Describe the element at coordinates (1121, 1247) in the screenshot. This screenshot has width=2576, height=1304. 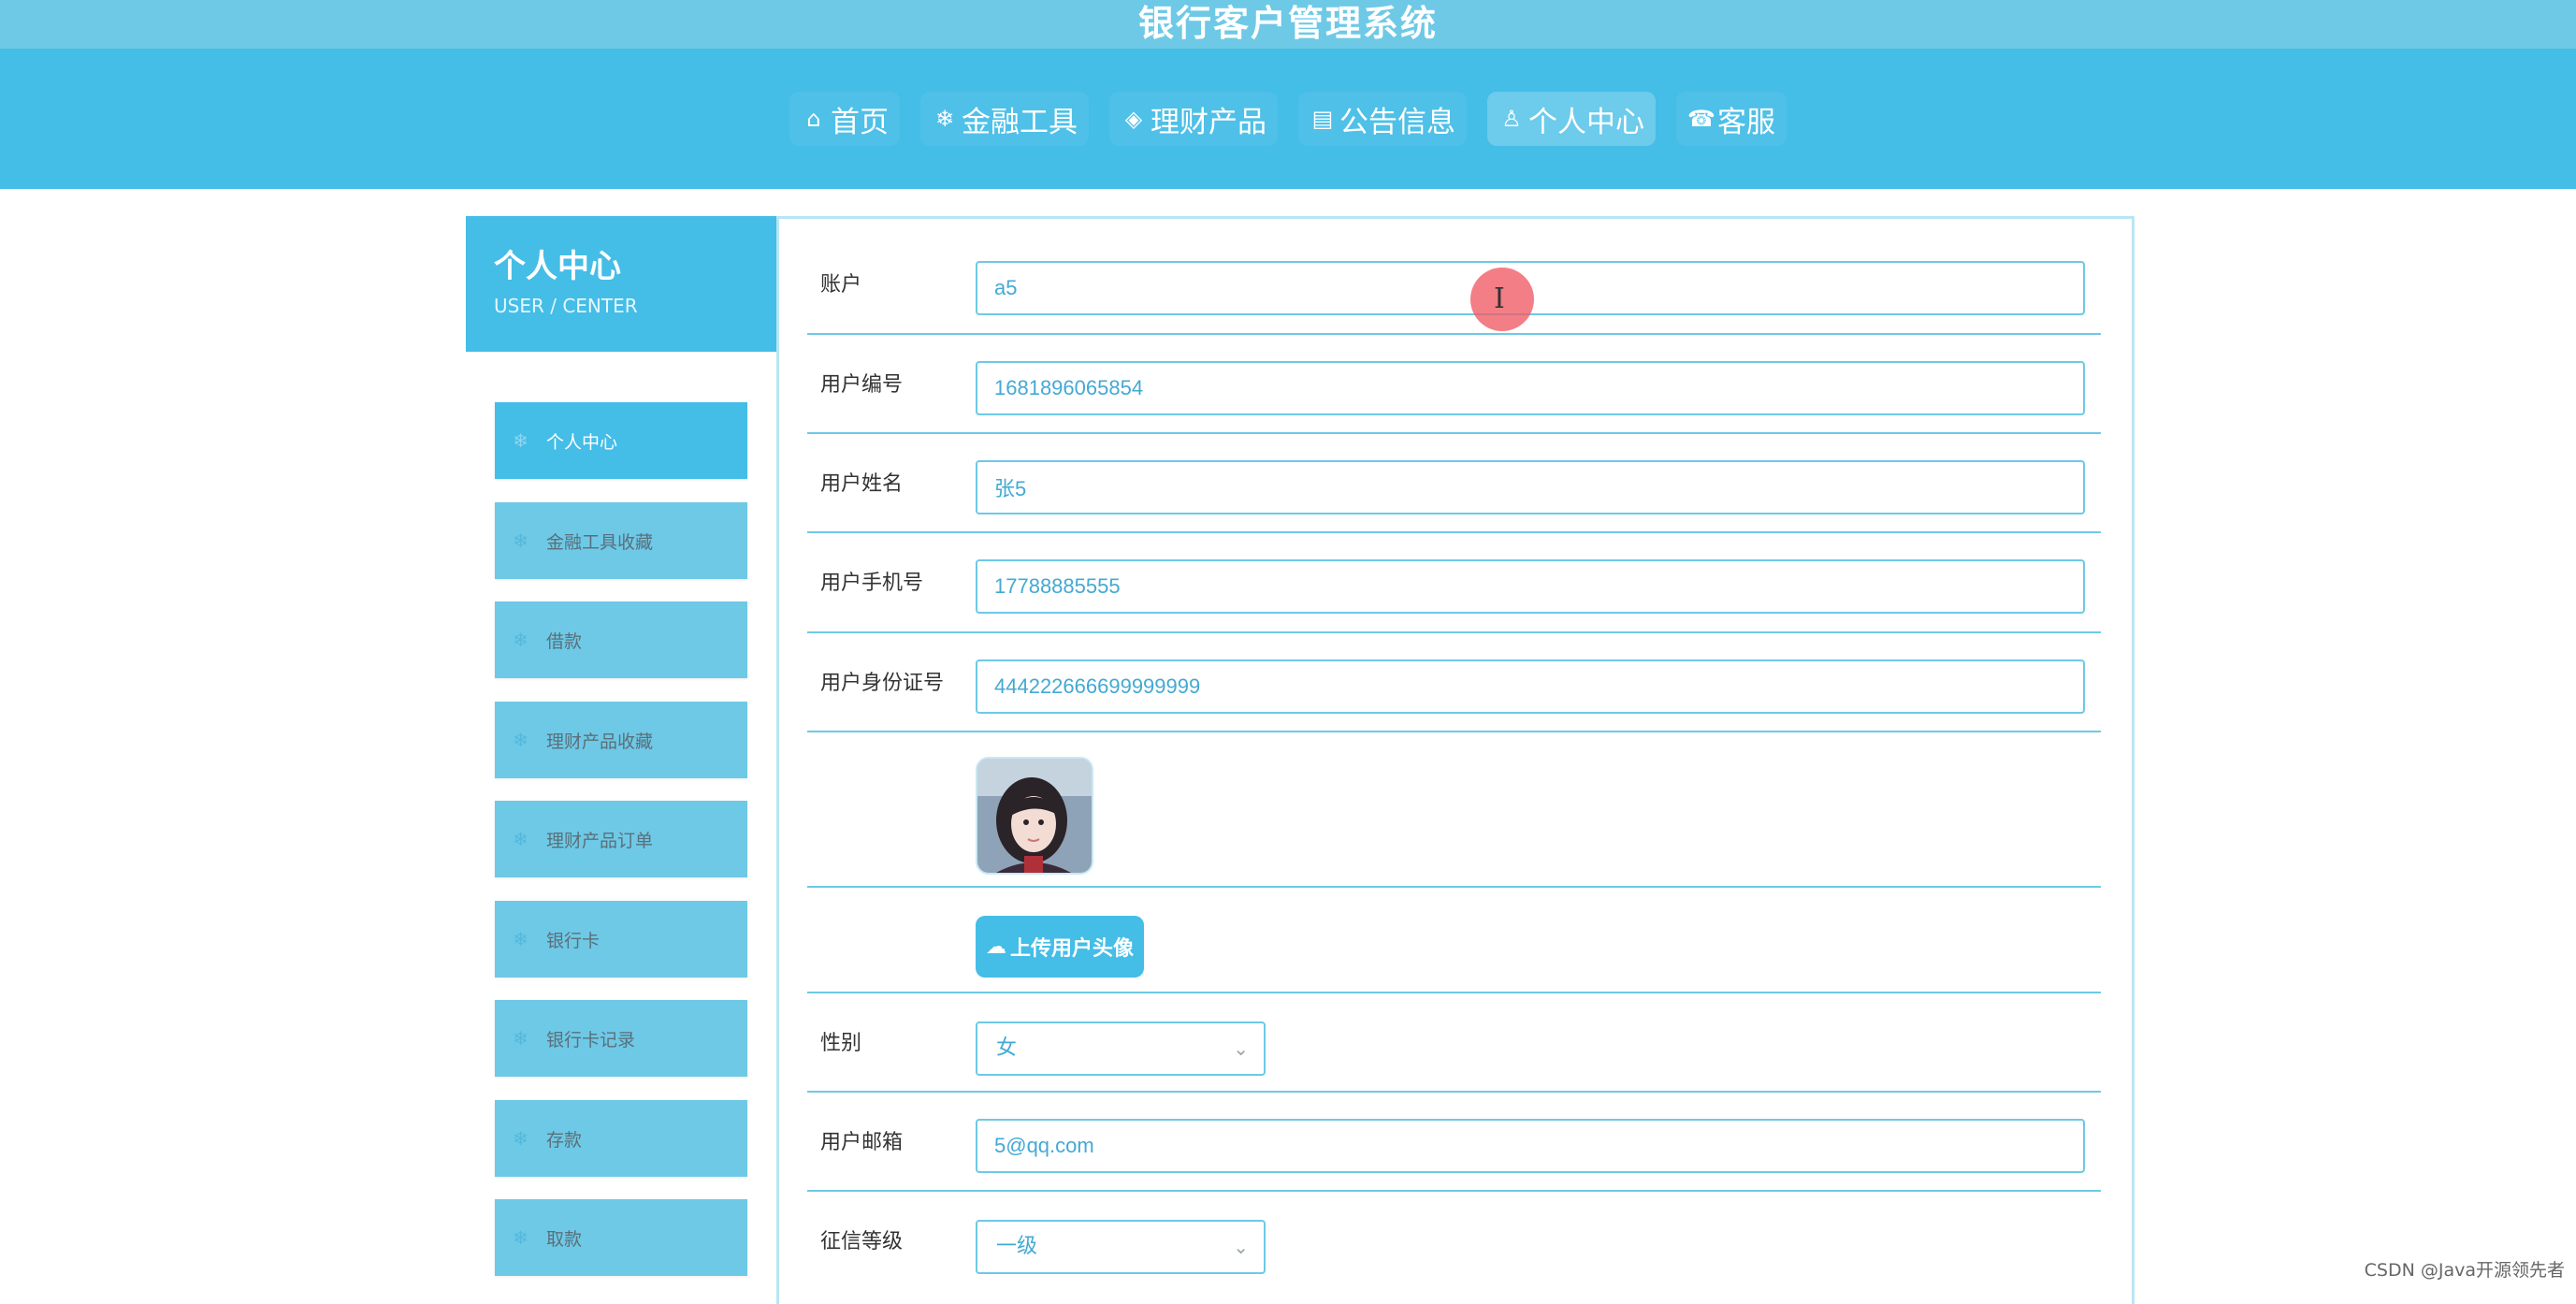
I see `credit-level-select: 一级 ⌄` at that location.